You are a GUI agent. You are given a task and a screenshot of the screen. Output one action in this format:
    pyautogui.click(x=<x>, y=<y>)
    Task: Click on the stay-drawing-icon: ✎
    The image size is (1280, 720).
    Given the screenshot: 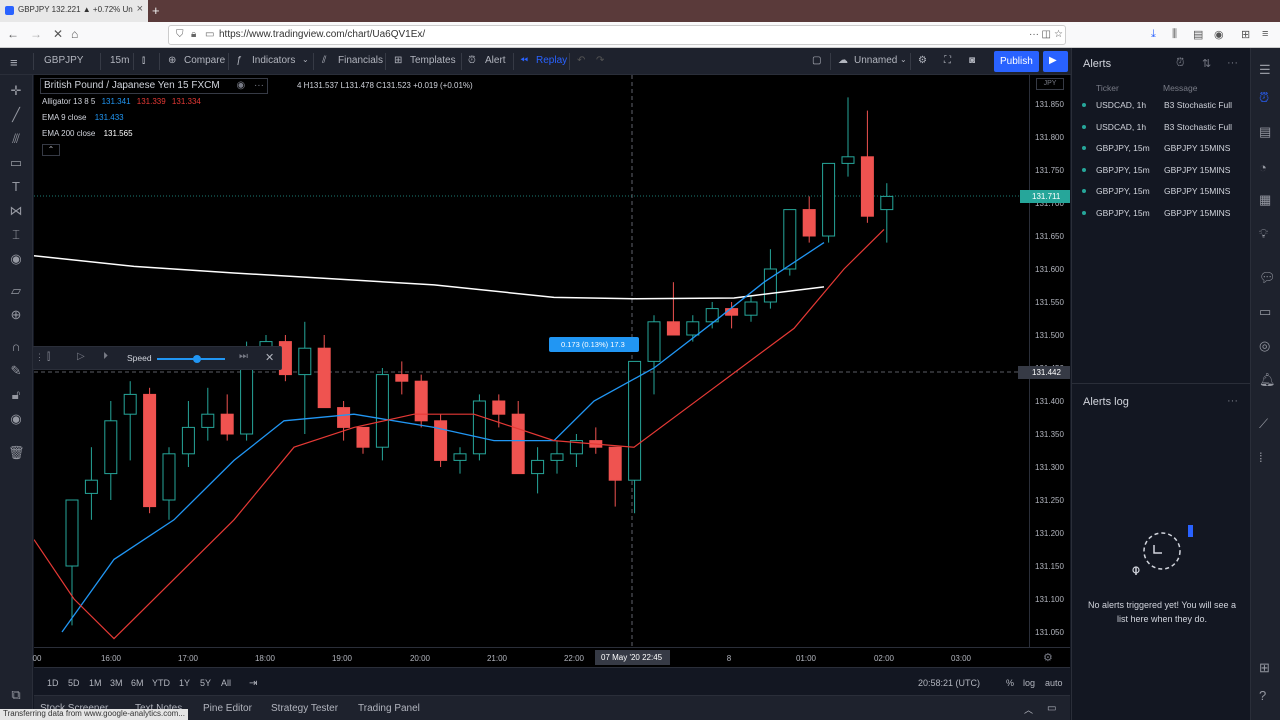 What is the action you would take?
    pyautogui.click(x=16, y=371)
    